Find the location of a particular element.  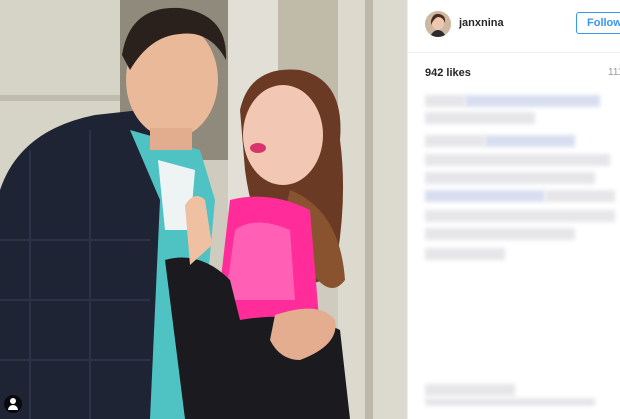

user-tag-icon is located at coordinates (13, 404).